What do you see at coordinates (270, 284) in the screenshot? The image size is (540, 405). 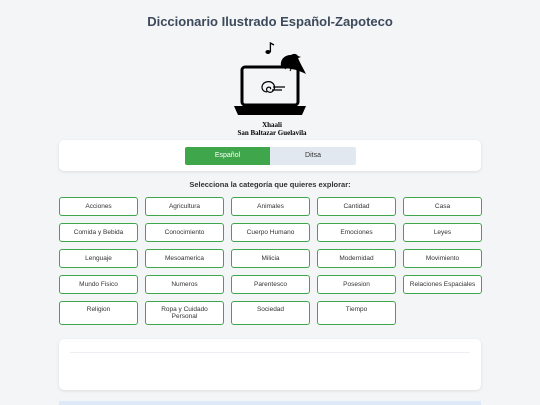 I see `category-button: Parentesco` at bounding box center [270, 284].